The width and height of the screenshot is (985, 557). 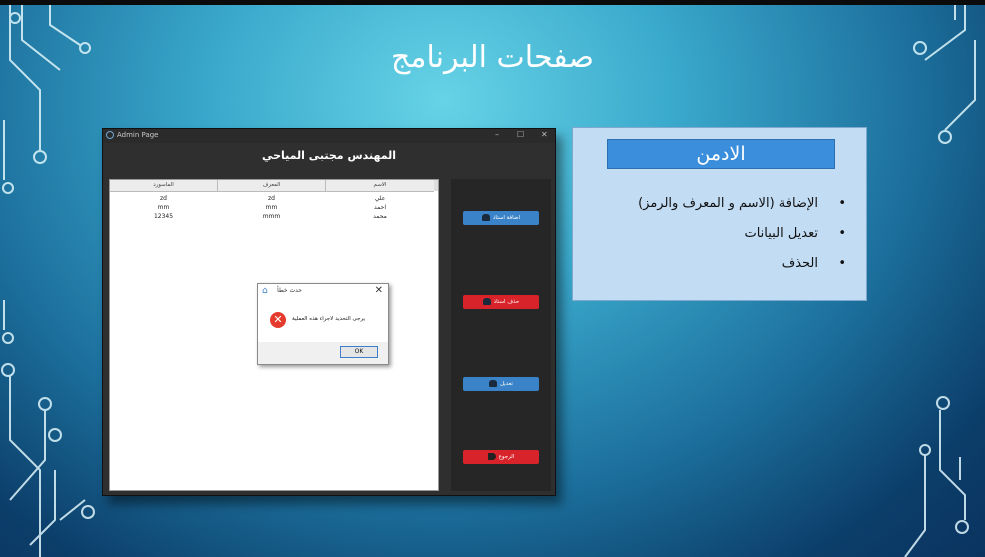 What do you see at coordinates (506, 457) in the screenshot?
I see `back-label: الرجوع` at bounding box center [506, 457].